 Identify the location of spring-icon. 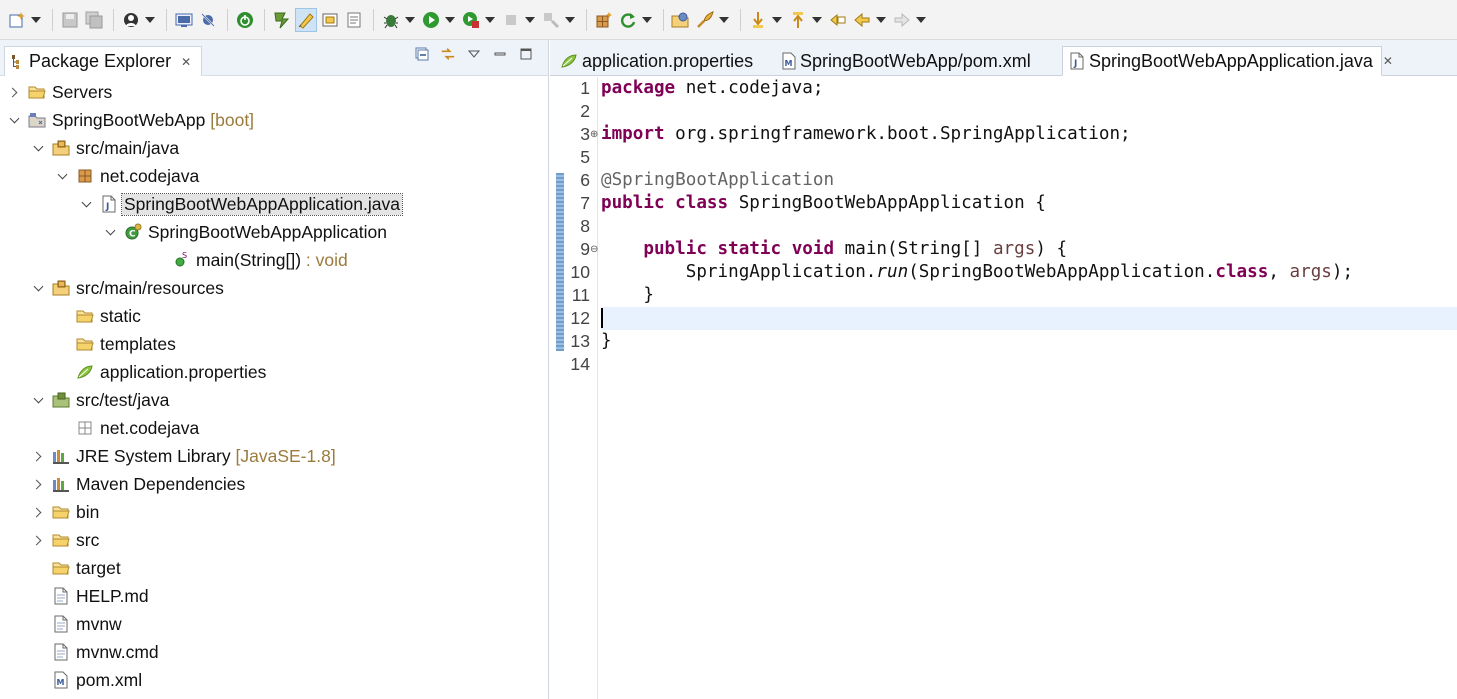
(705, 20).